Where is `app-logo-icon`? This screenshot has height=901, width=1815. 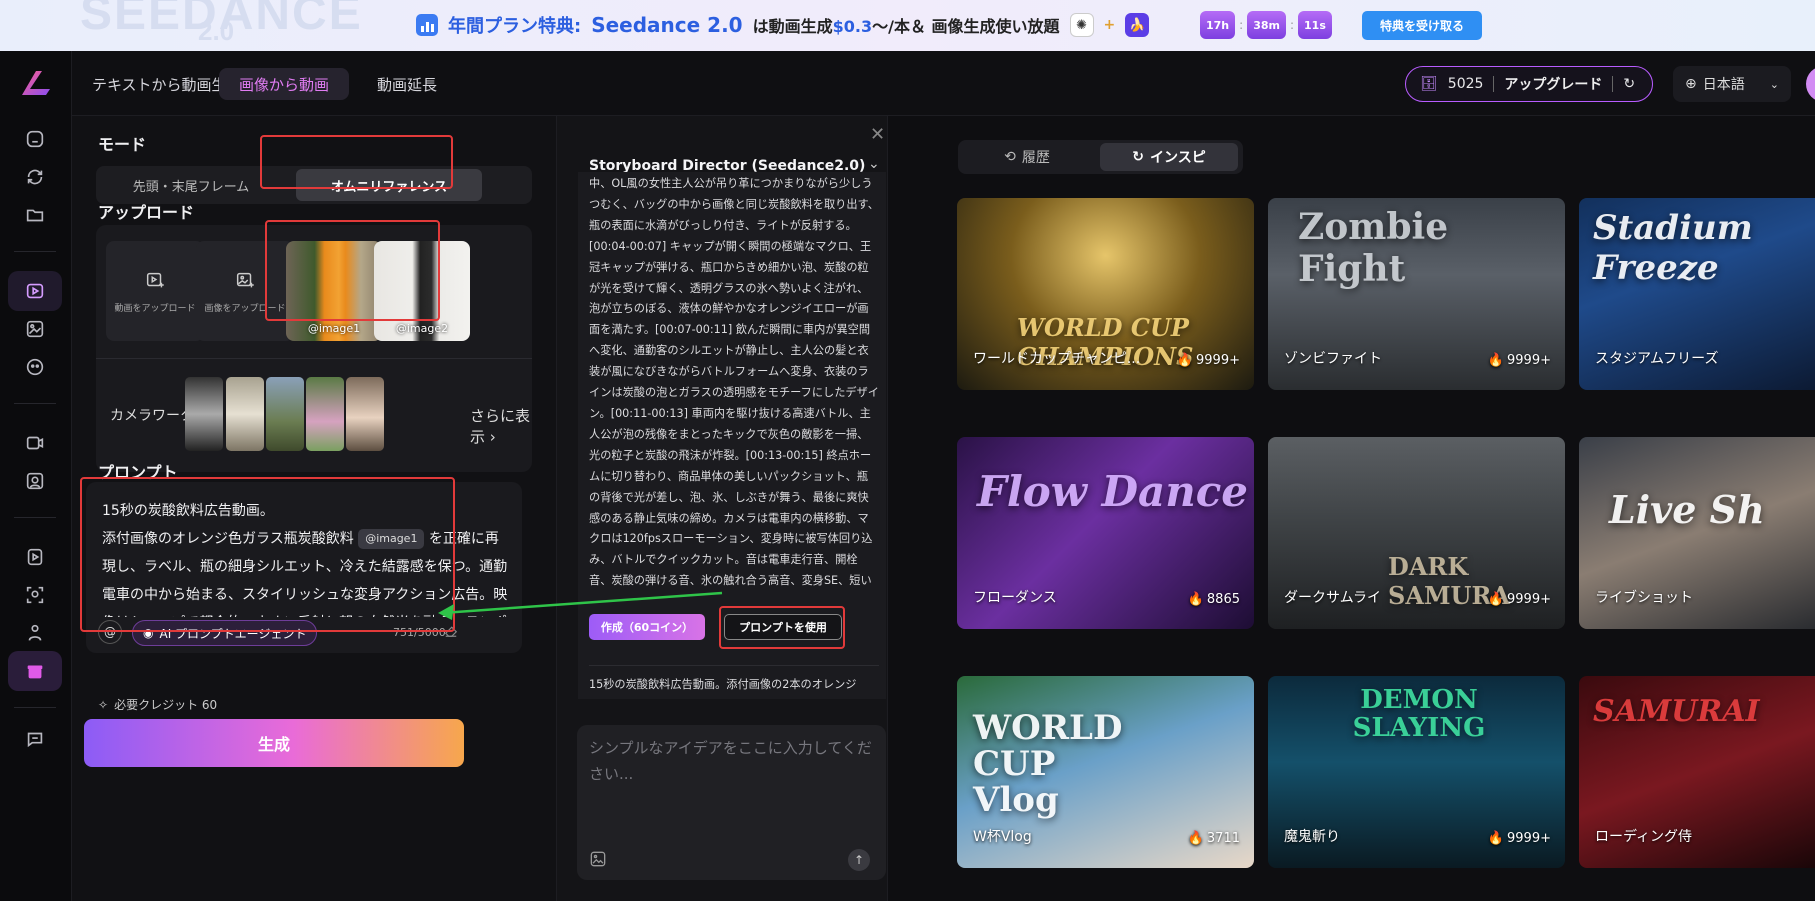 app-logo-icon is located at coordinates (36, 83).